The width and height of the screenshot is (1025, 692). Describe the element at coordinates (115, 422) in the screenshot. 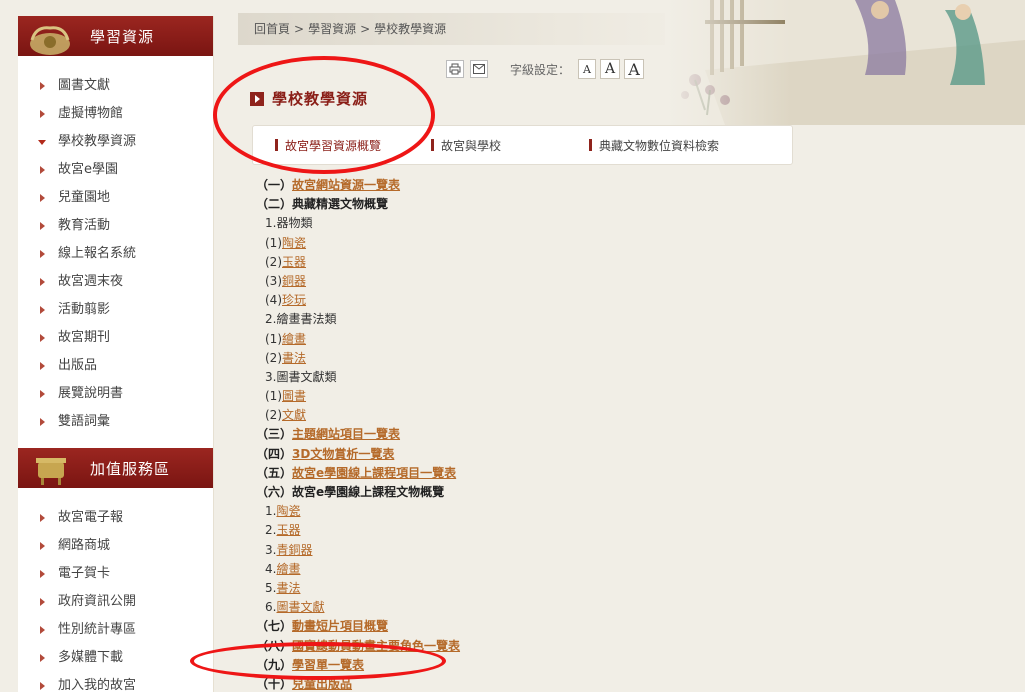

I see `sidebar-item: 雙語詞彙` at that location.